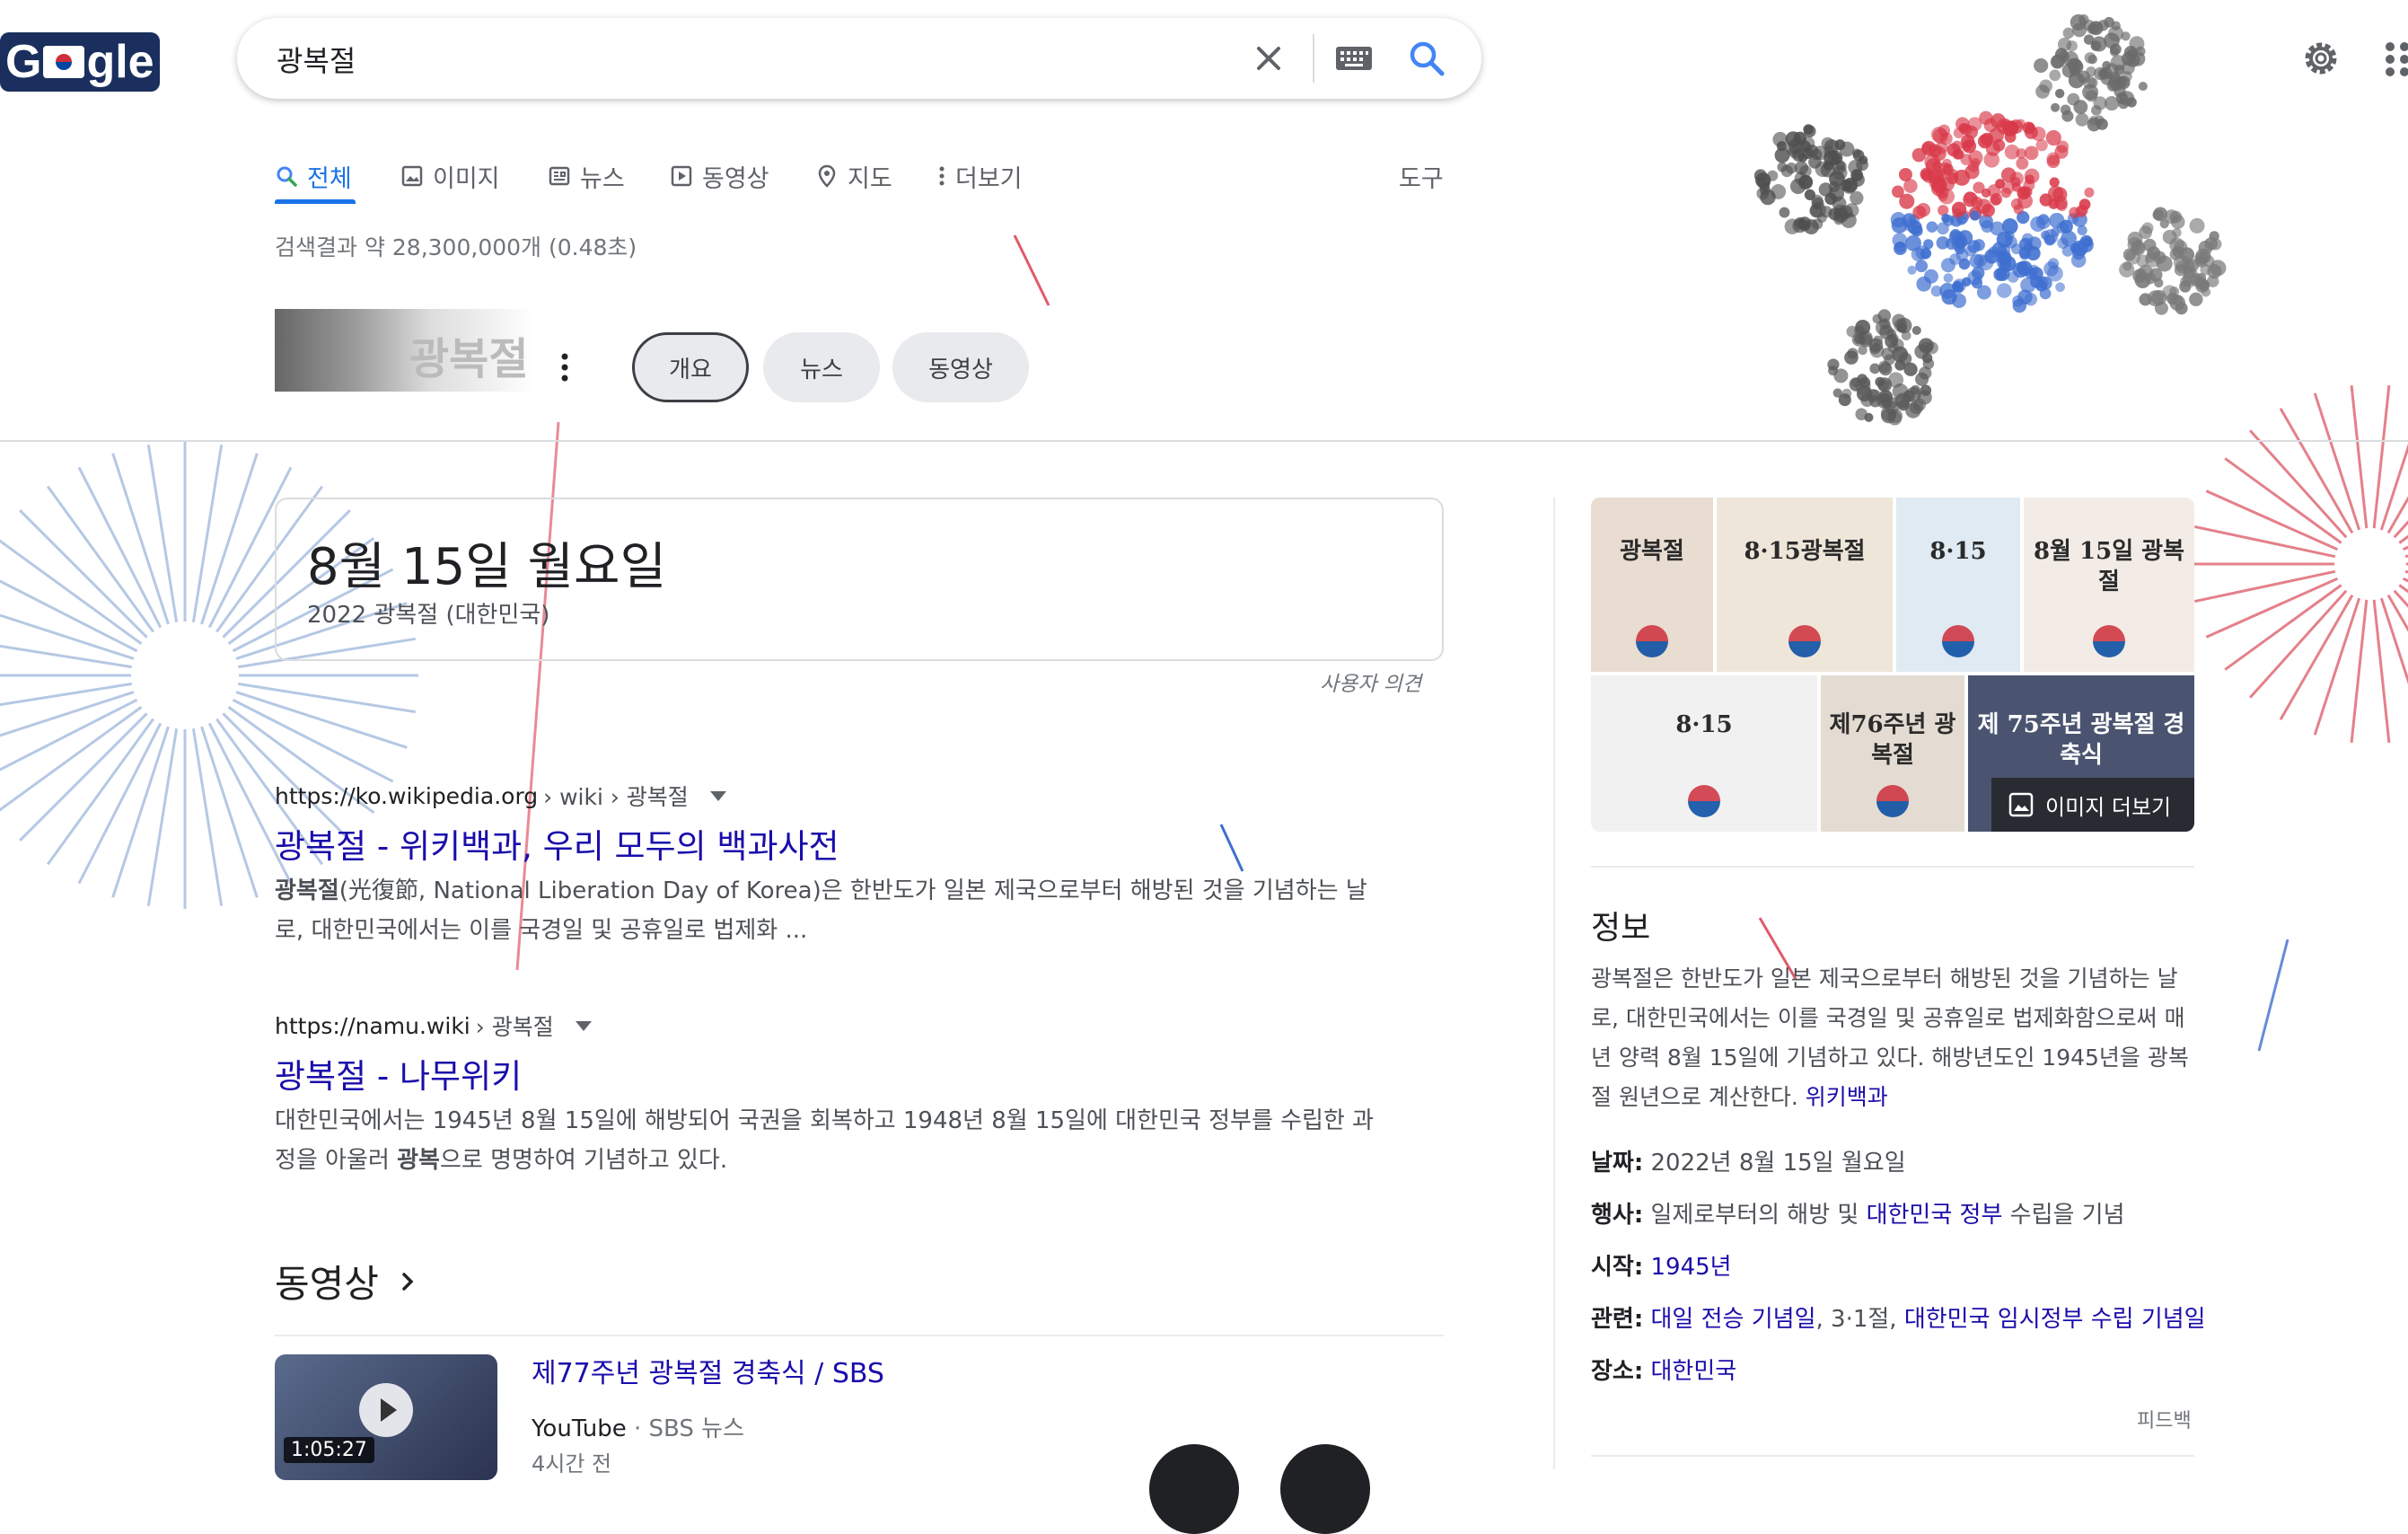 This screenshot has height=1534, width=2408. Describe the element at coordinates (2063, 1215) in the screenshot. I see `fact-value: 수립을 기념` at that location.